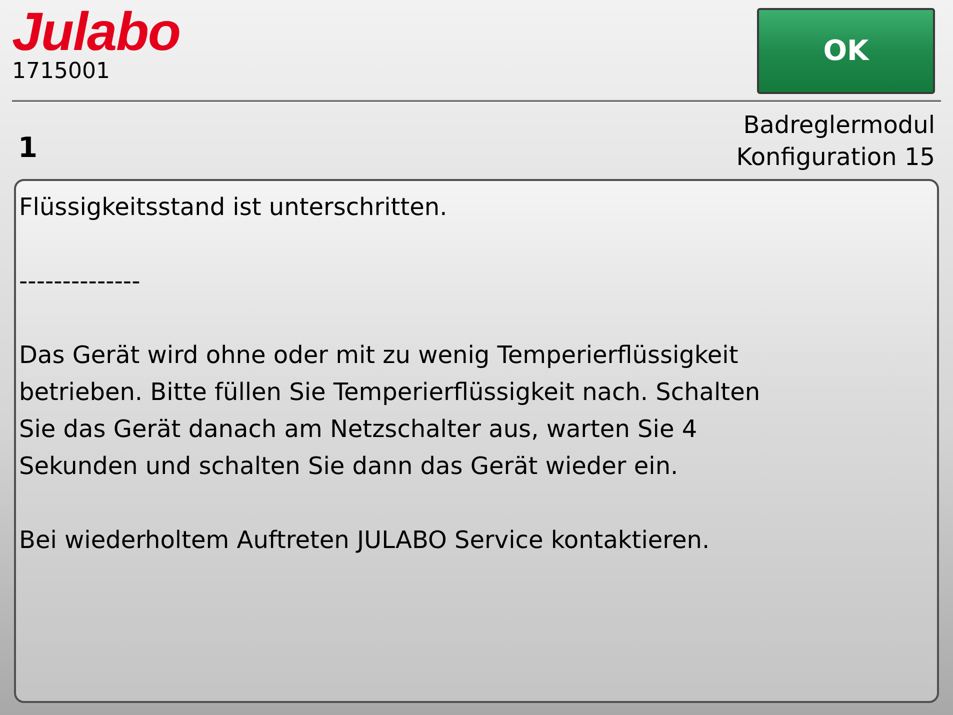  What do you see at coordinates (80, 281) in the screenshot?
I see `message-text: --------------` at bounding box center [80, 281].